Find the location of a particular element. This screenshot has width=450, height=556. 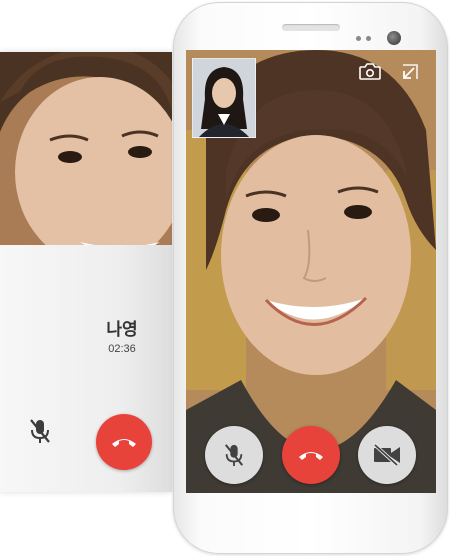

minimize-button is located at coordinates (410, 74).